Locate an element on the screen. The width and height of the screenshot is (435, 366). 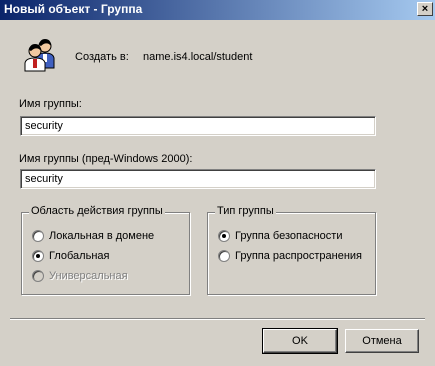
type-option-security: Группа безопасности is located at coordinates (280, 236).